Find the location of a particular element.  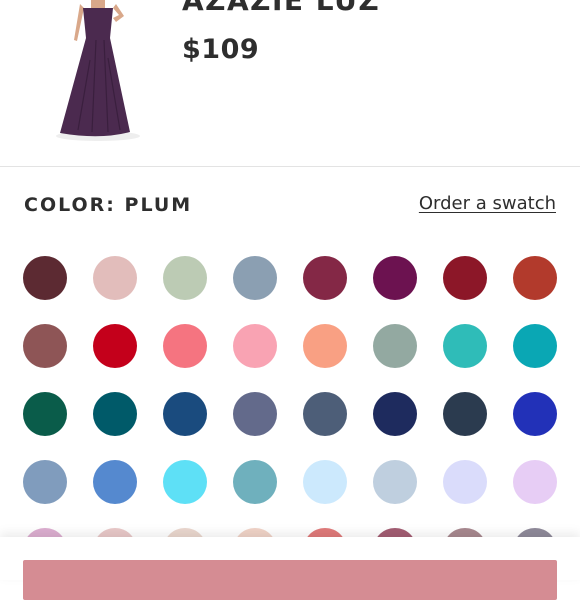

bottom-action-bar is located at coordinates (290, 568).